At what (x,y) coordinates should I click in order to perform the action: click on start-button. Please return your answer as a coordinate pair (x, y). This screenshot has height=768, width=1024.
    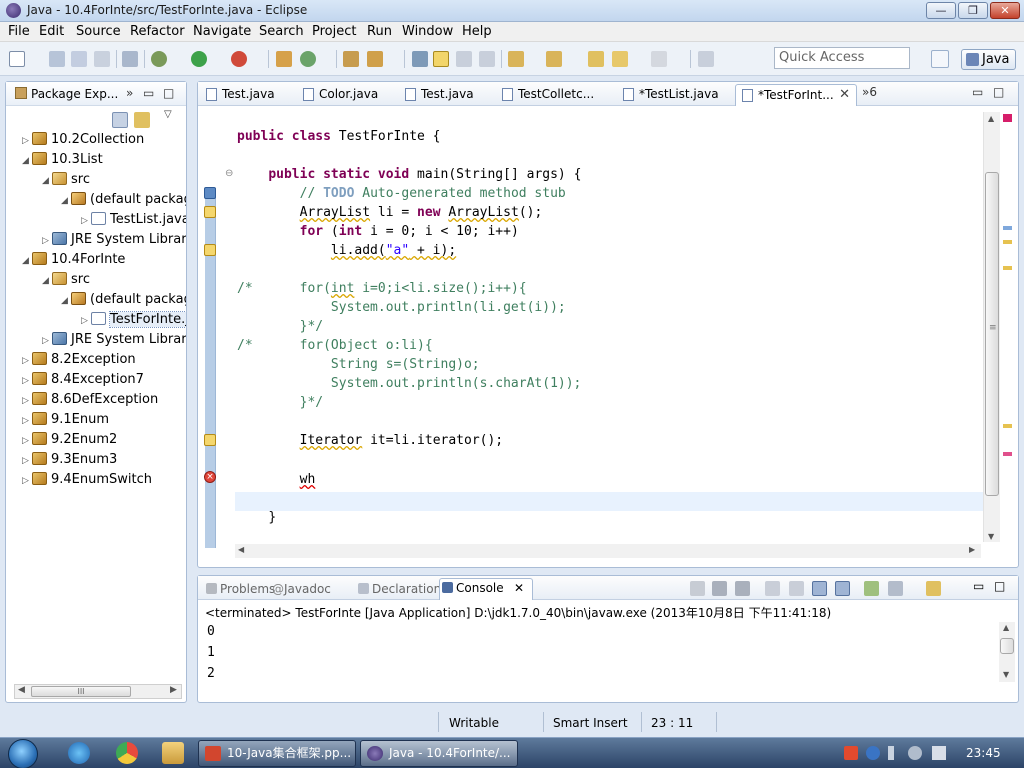
    Looking at the image, I should click on (23, 753).